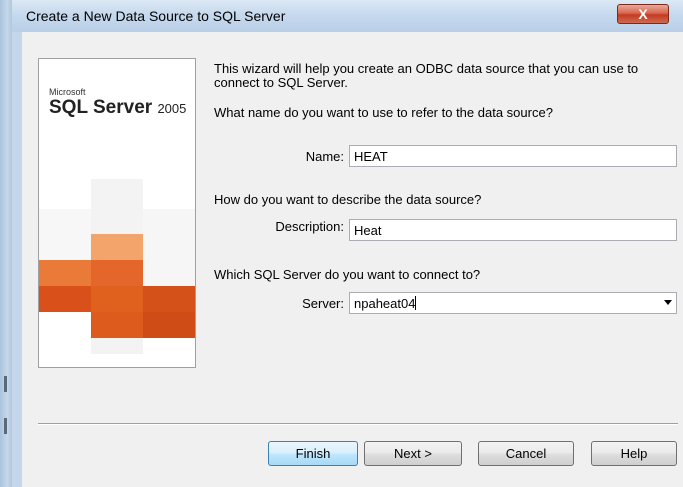  Describe the element at coordinates (117, 213) in the screenshot. I see `sql-server-banner: Microsoft SQL Server 2005` at that location.